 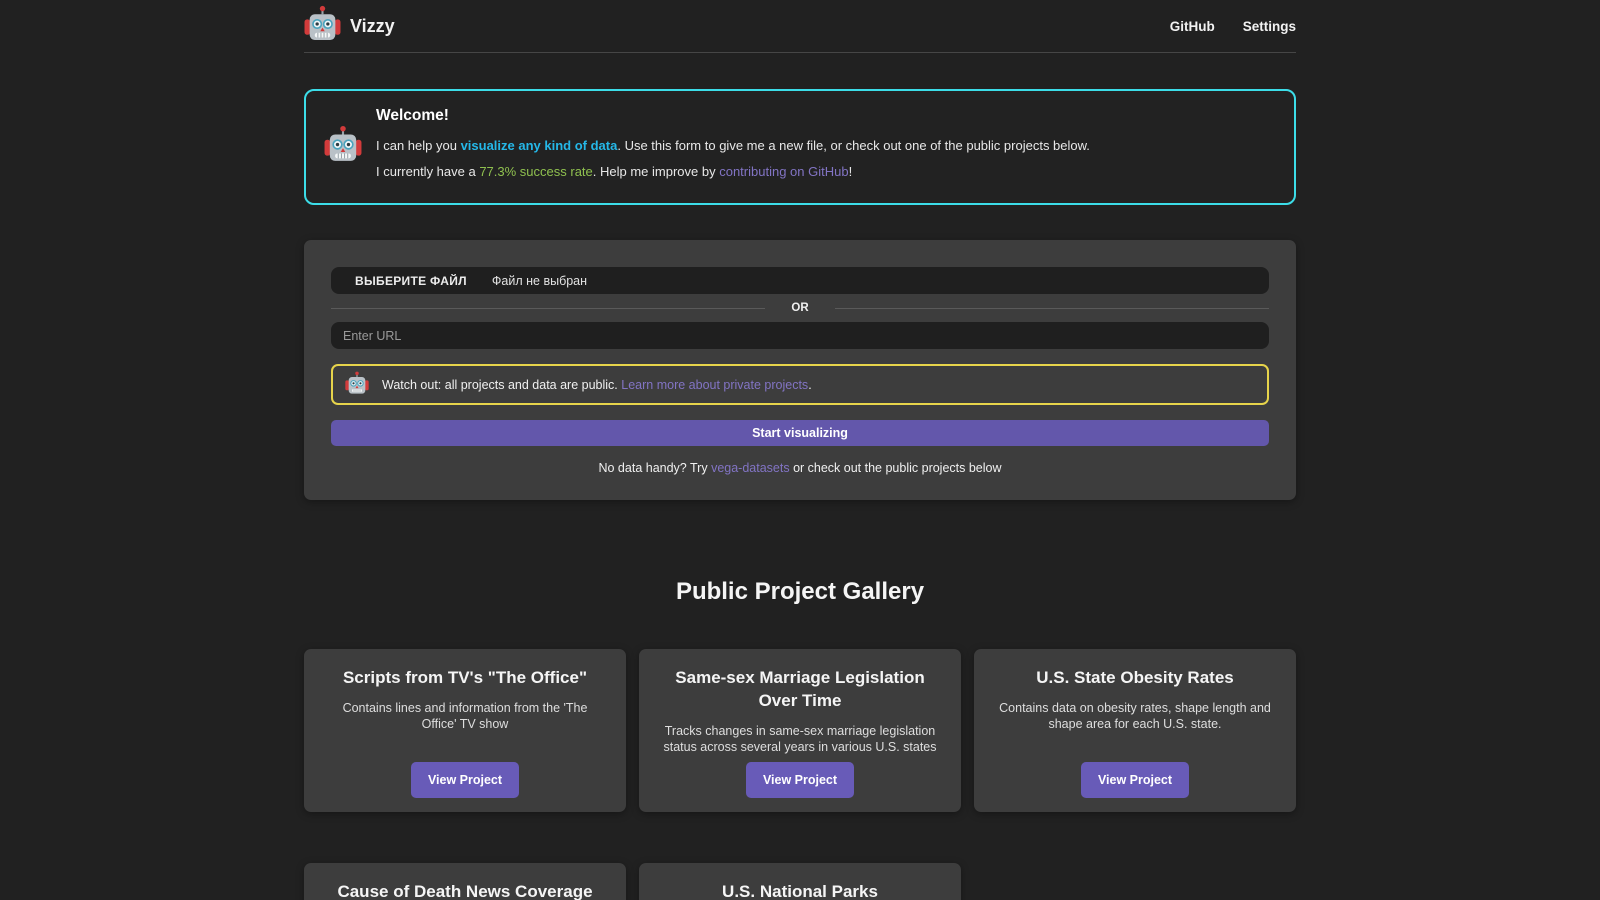 What do you see at coordinates (783, 171) in the screenshot?
I see `contributing-link: contributing on GitHub` at bounding box center [783, 171].